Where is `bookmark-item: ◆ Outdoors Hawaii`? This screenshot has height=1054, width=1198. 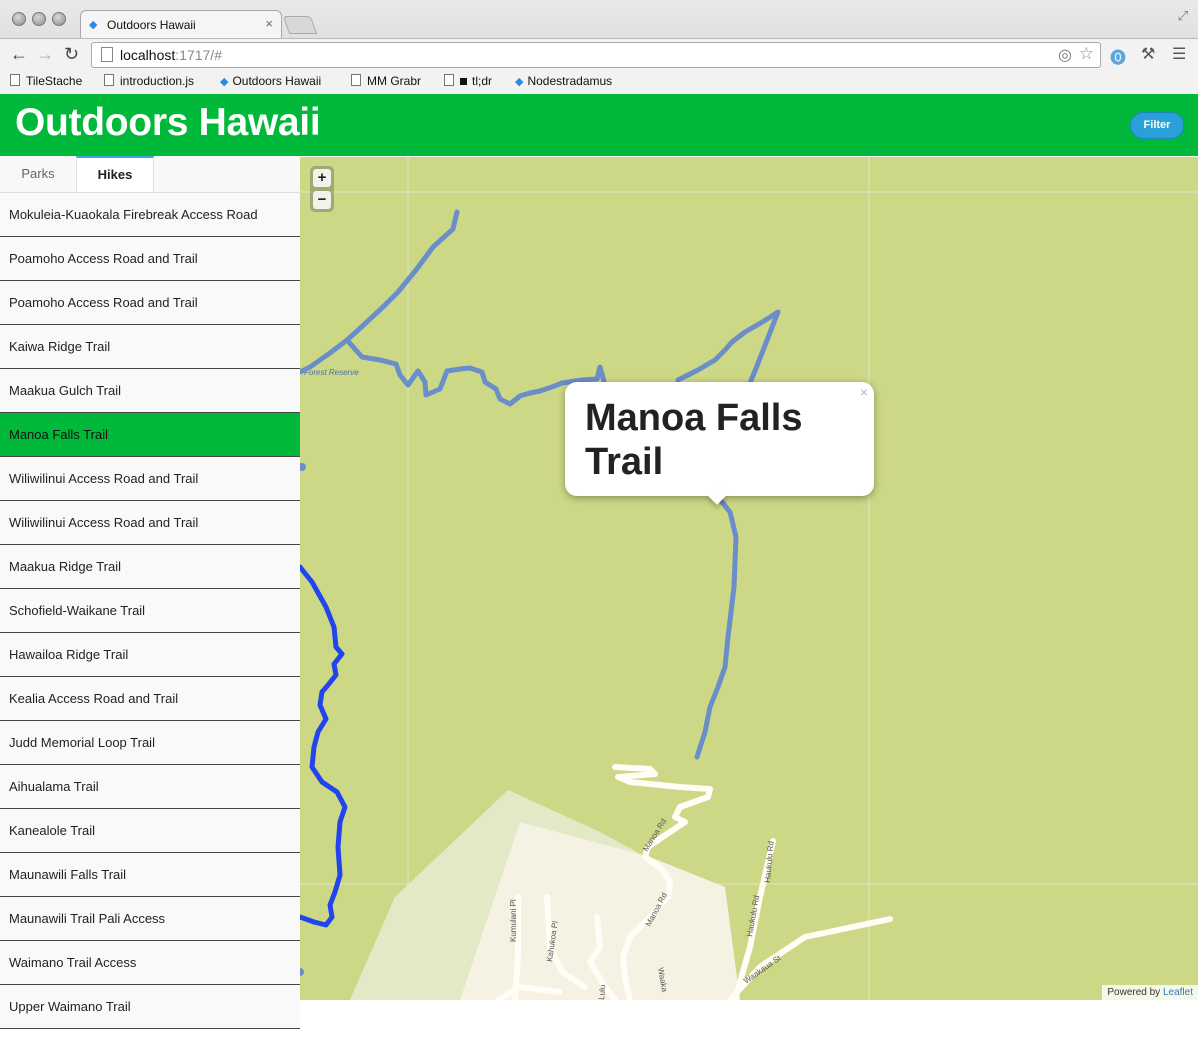 bookmark-item: ◆ Outdoors Hawaii is located at coordinates (270, 81).